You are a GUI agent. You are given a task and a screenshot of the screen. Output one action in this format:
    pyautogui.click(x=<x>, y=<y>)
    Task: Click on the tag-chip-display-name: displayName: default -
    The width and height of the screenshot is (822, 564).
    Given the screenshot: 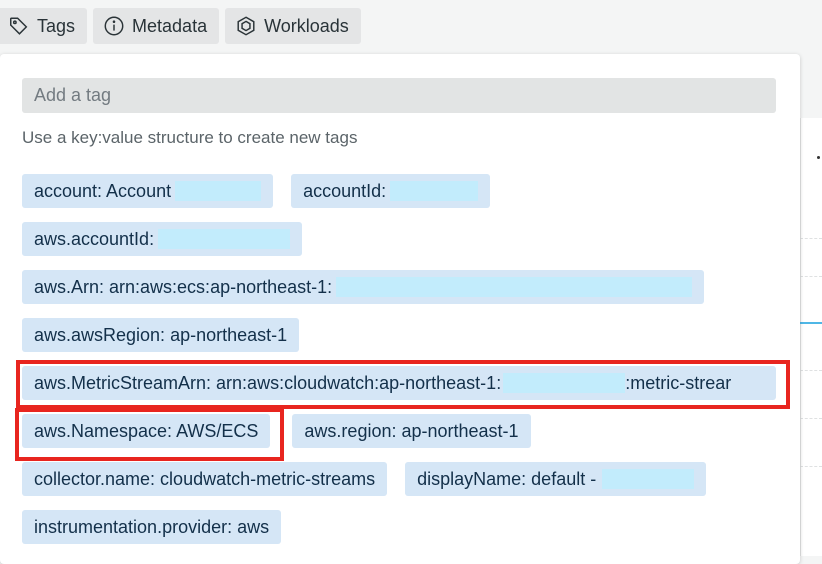 What is the action you would take?
    pyautogui.click(x=556, y=479)
    